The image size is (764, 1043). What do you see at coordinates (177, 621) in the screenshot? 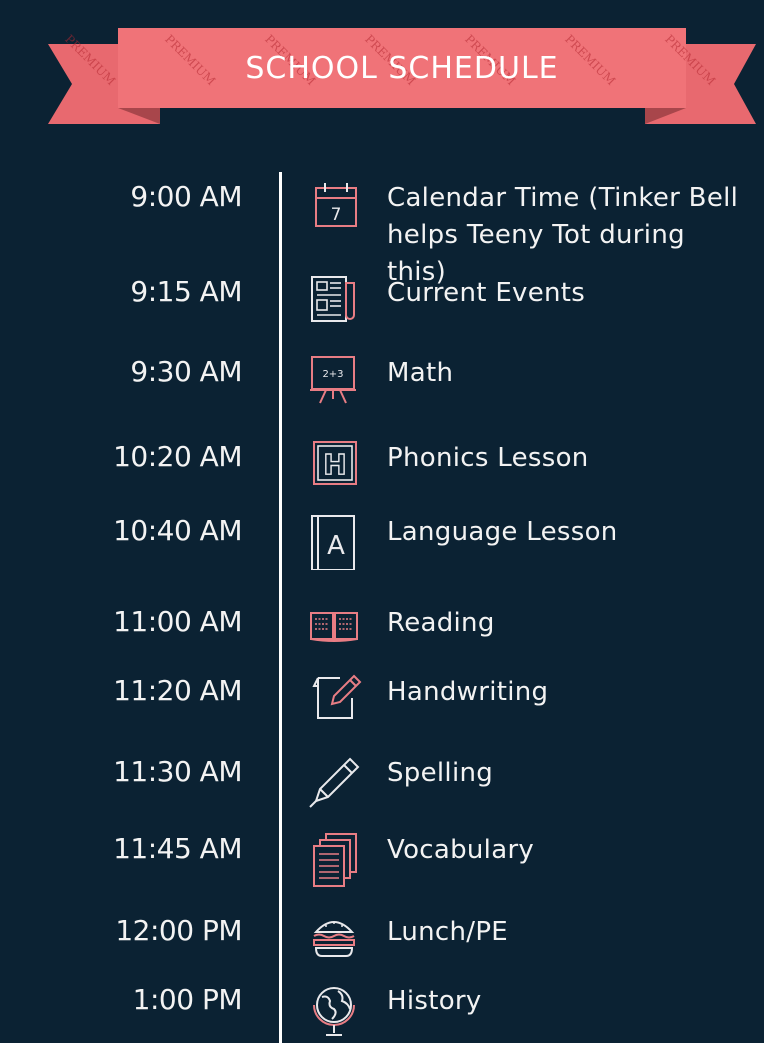
I see `time-label: 11:00 AM` at bounding box center [177, 621].